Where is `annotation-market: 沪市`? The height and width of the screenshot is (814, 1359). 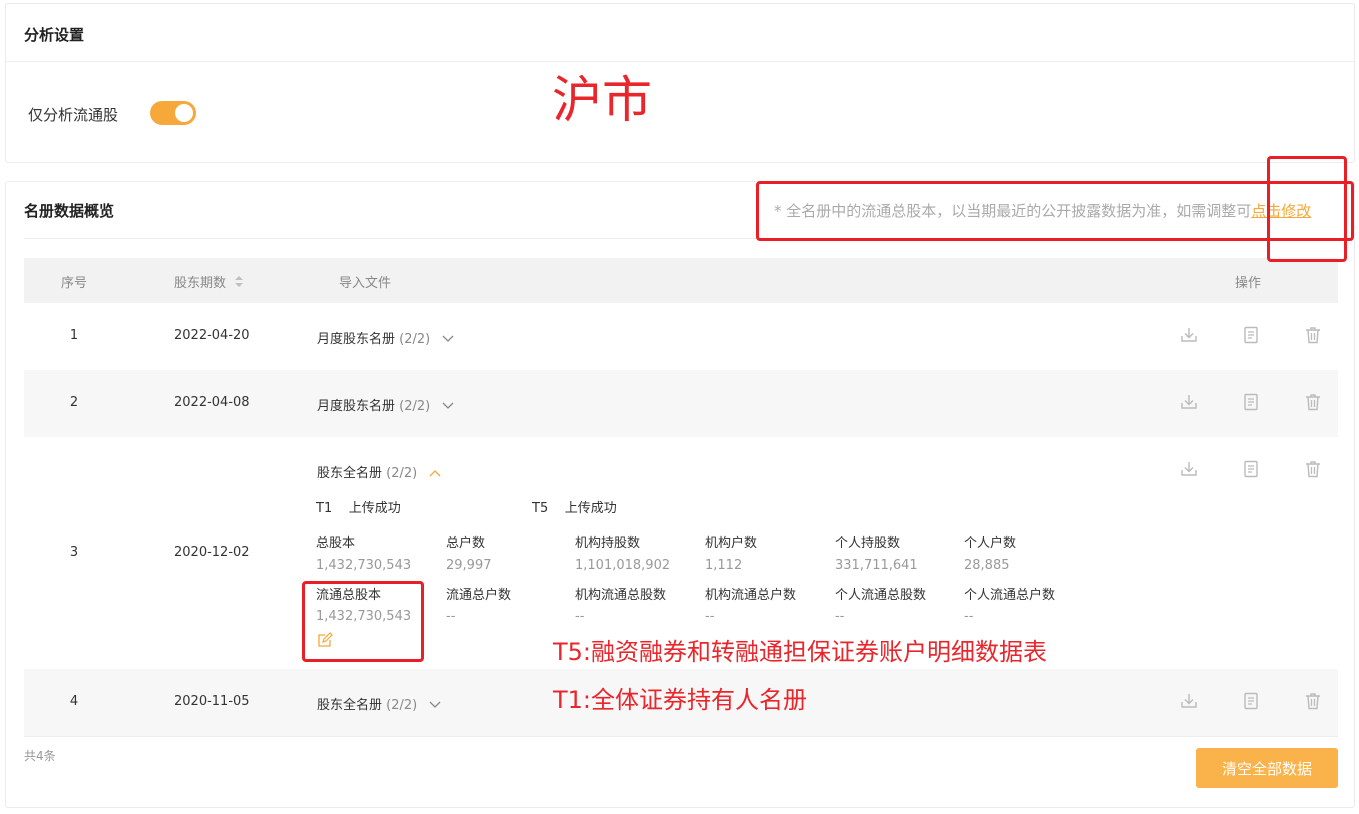 annotation-market: 沪市 is located at coordinates (602, 100).